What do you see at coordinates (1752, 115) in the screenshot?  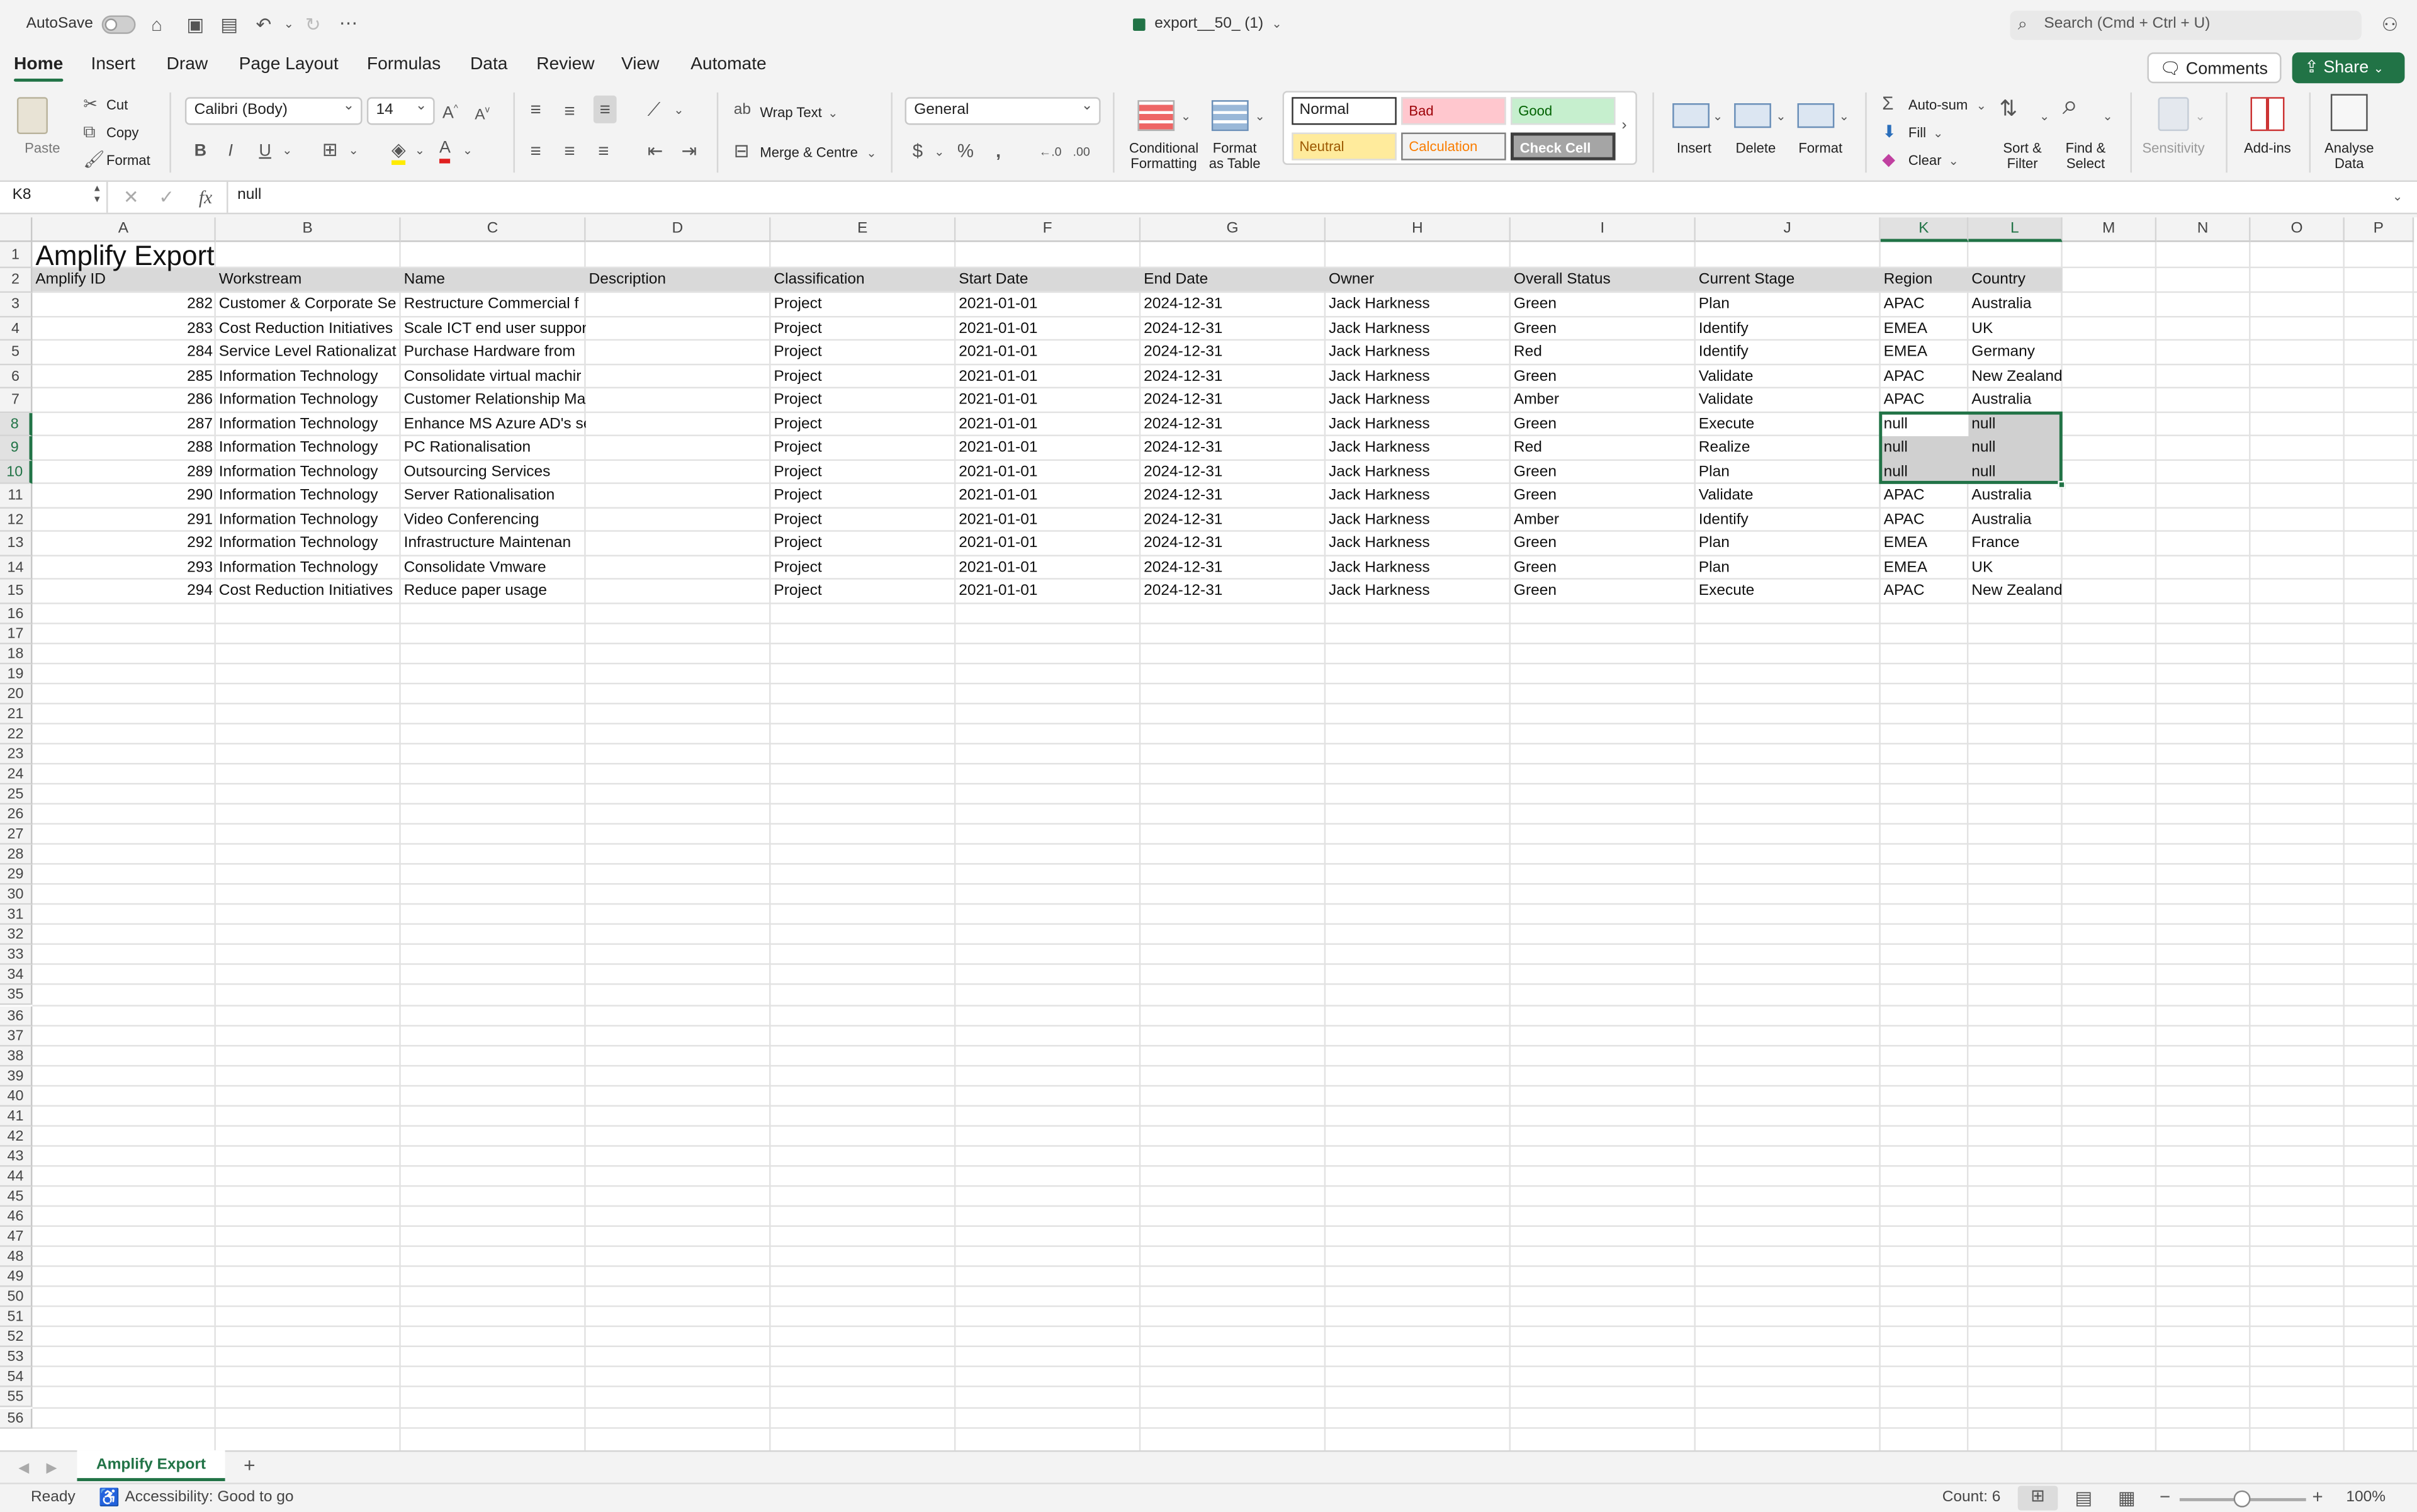 I see `delete-cells-icon` at bounding box center [1752, 115].